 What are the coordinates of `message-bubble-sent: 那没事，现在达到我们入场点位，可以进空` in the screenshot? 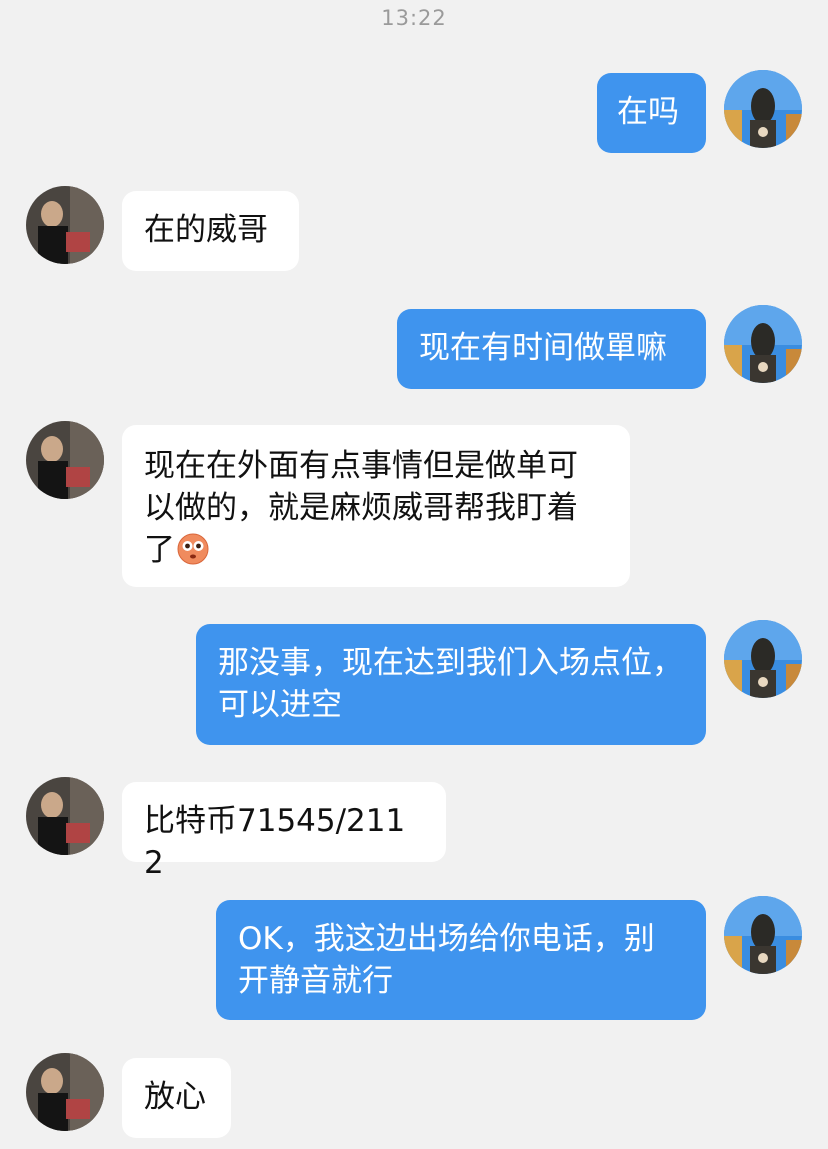 It's located at (451, 684).